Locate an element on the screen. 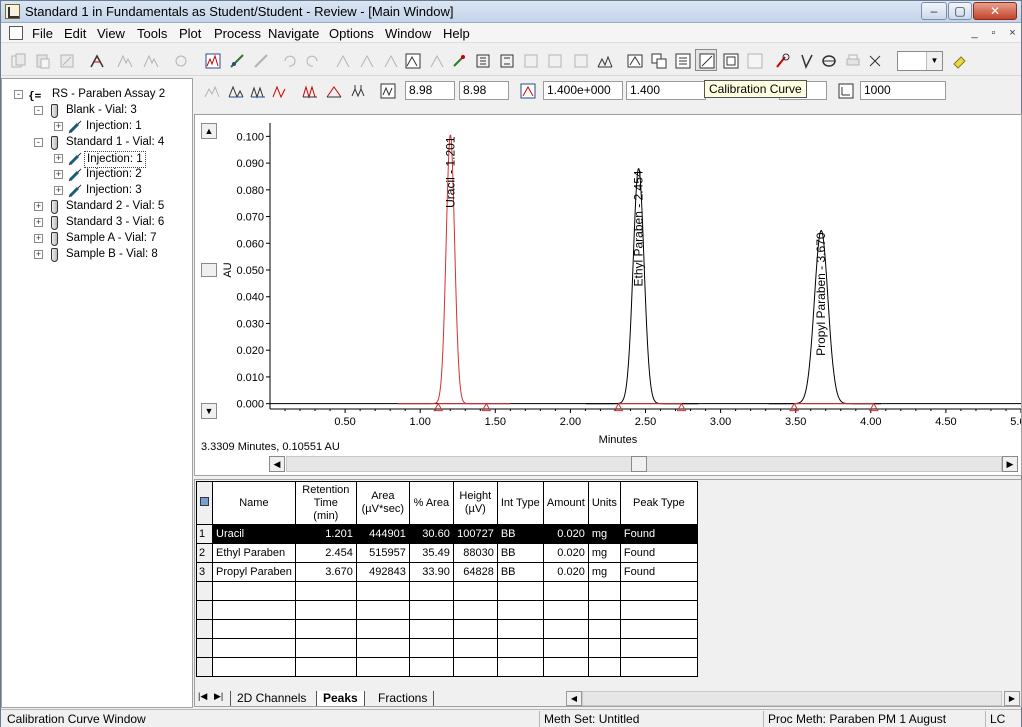 The width and height of the screenshot is (1022, 727). toolbar-event6-icon is located at coordinates (458, 60).